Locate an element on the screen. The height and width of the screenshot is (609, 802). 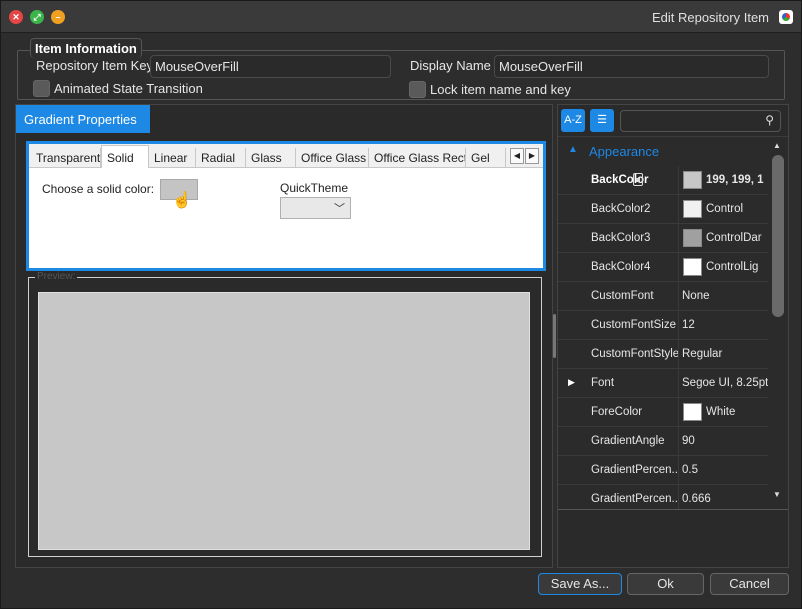
property-value: 90 is located at coordinates (723, 441).